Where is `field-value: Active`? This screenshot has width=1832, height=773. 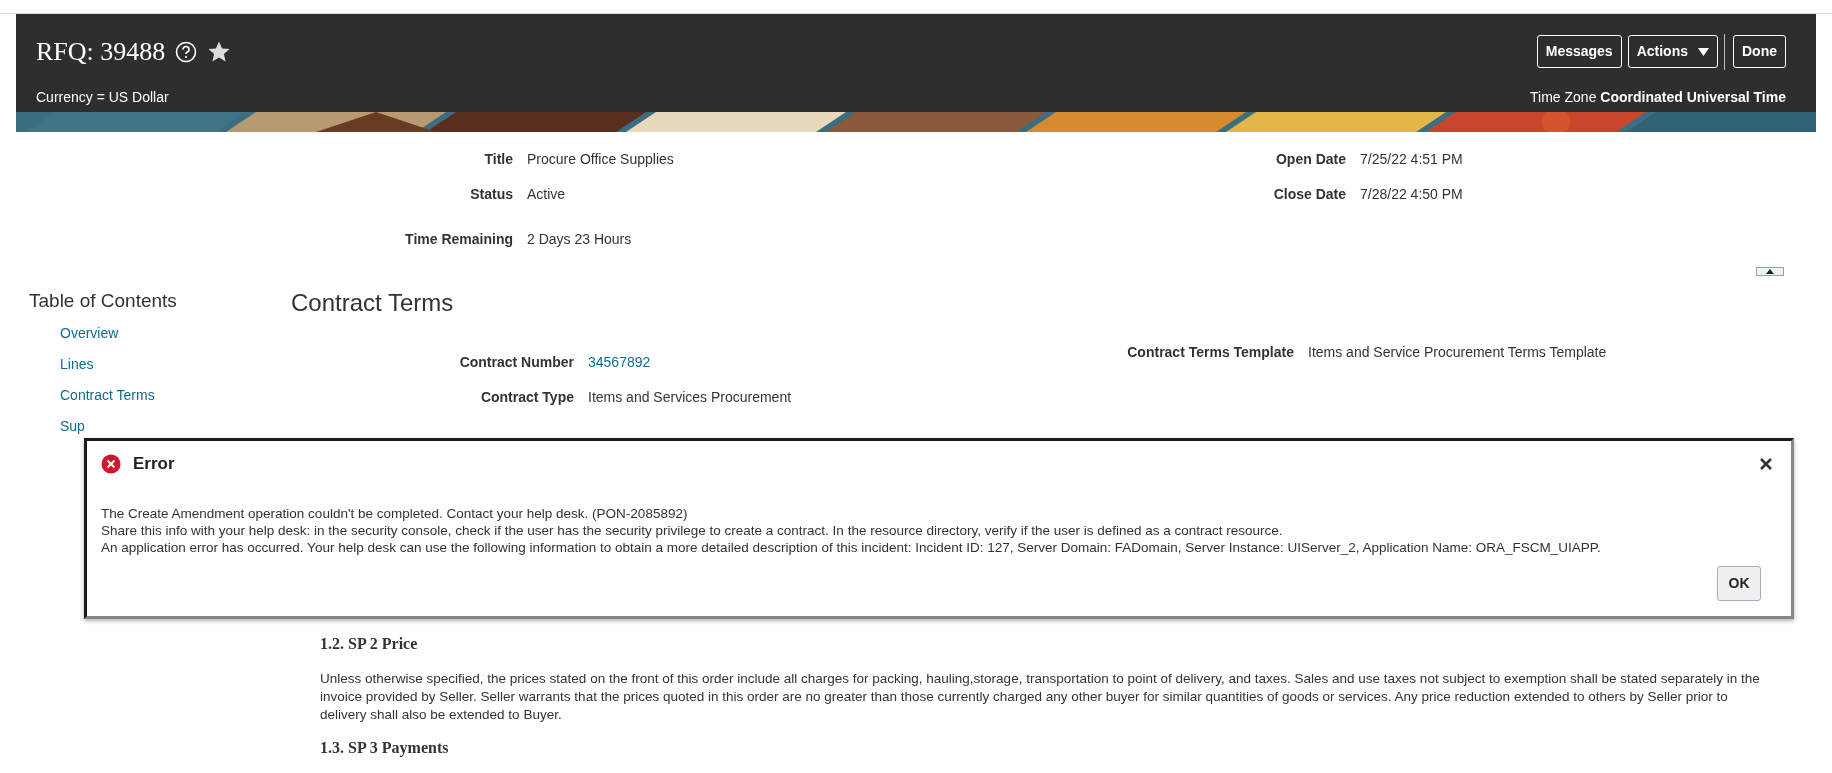 field-value: Active is located at coordinates (546, 194).